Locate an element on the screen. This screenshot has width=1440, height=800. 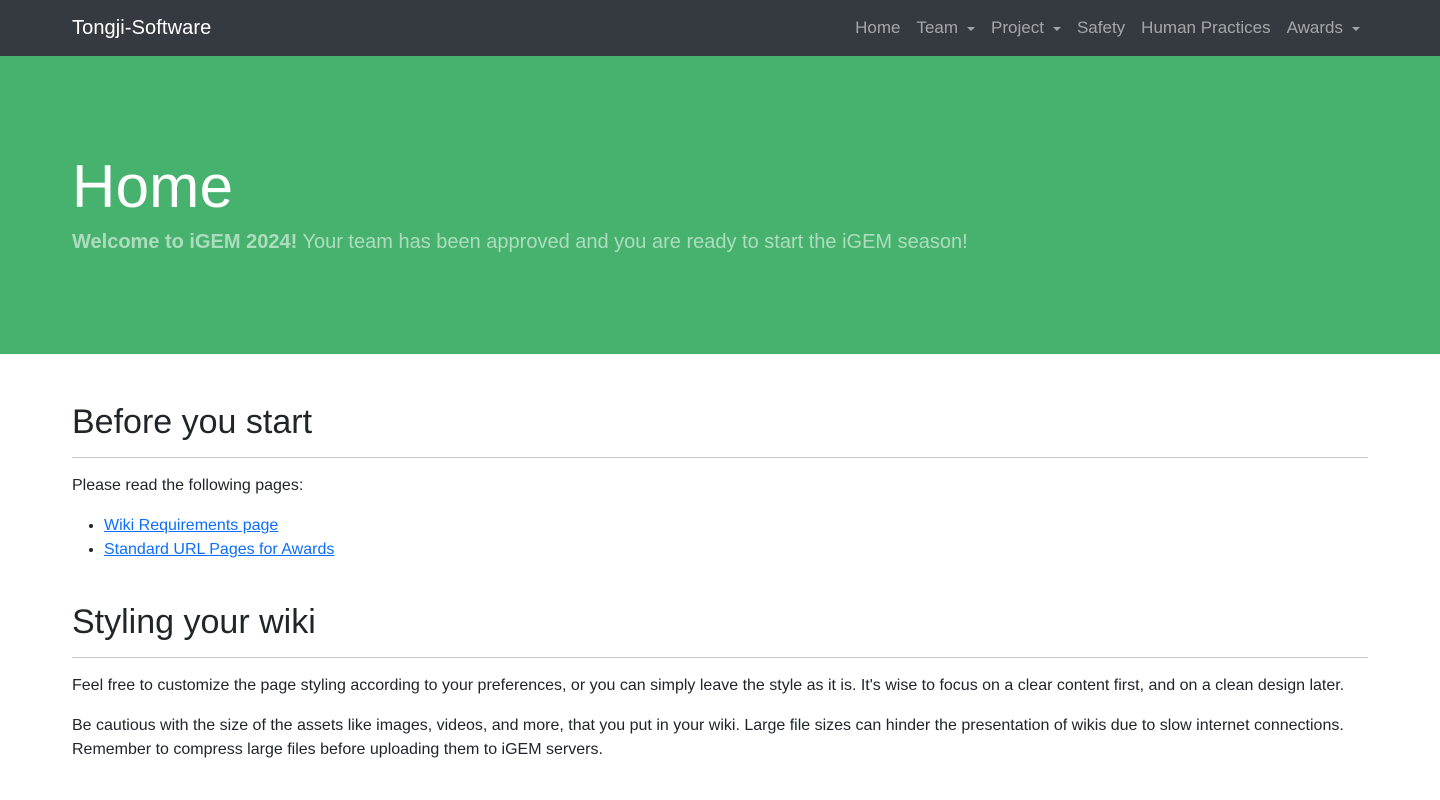
nav-item-label: Home is located at coordinates (878, 27).